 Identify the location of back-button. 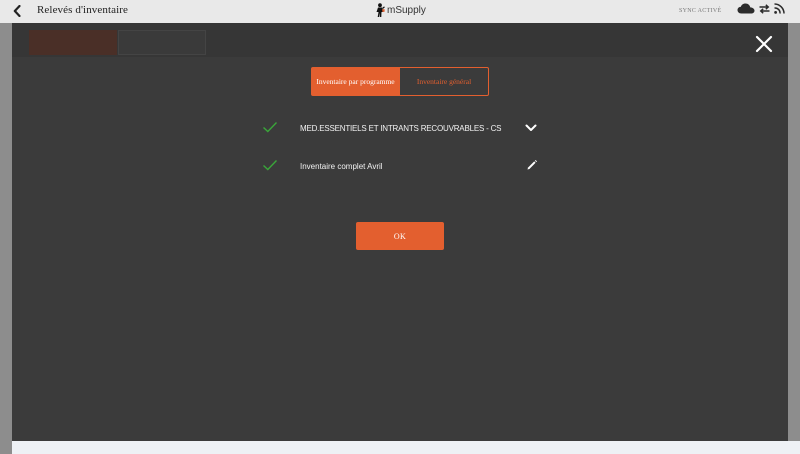
(17, 11).